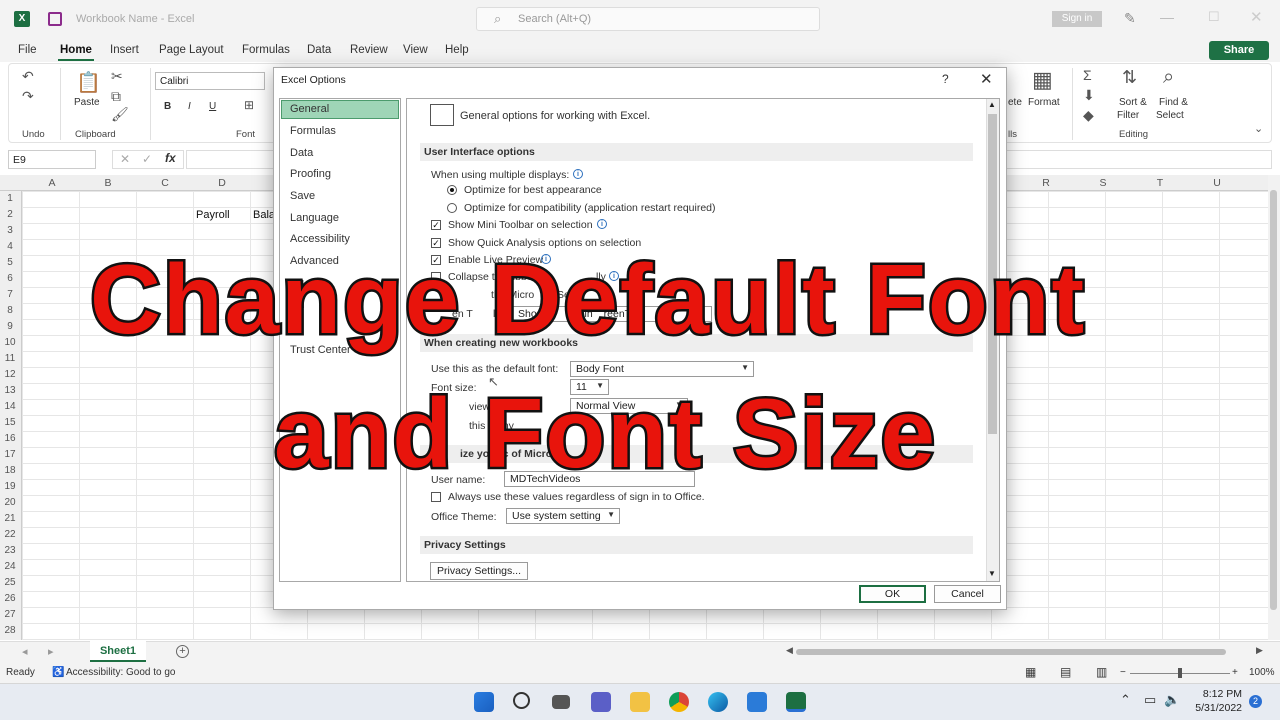  Describe the element at coordinates (1125, 700) in the screenshot. I see `tray-chevron-icon: ⌃` at that location.